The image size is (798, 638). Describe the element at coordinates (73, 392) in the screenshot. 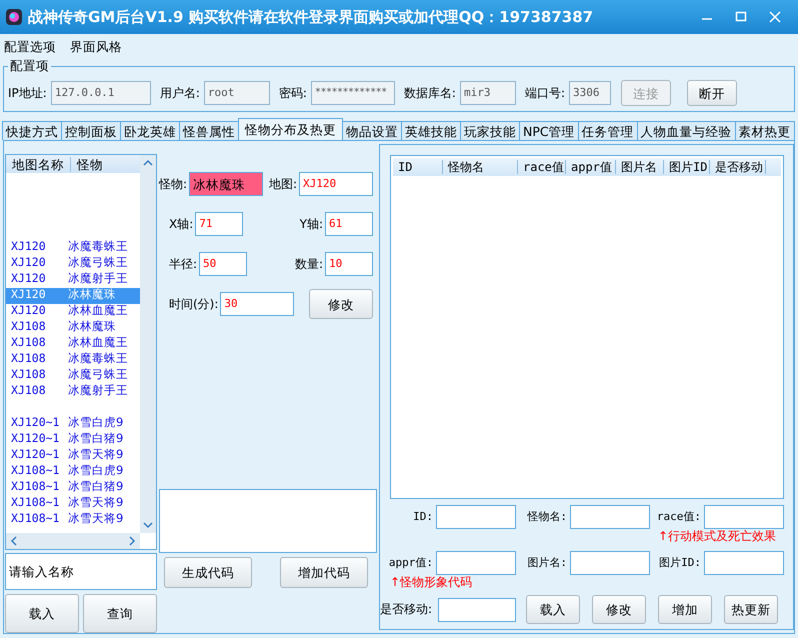

I see `list-row: XJ108 冰魔射手王` at that location.